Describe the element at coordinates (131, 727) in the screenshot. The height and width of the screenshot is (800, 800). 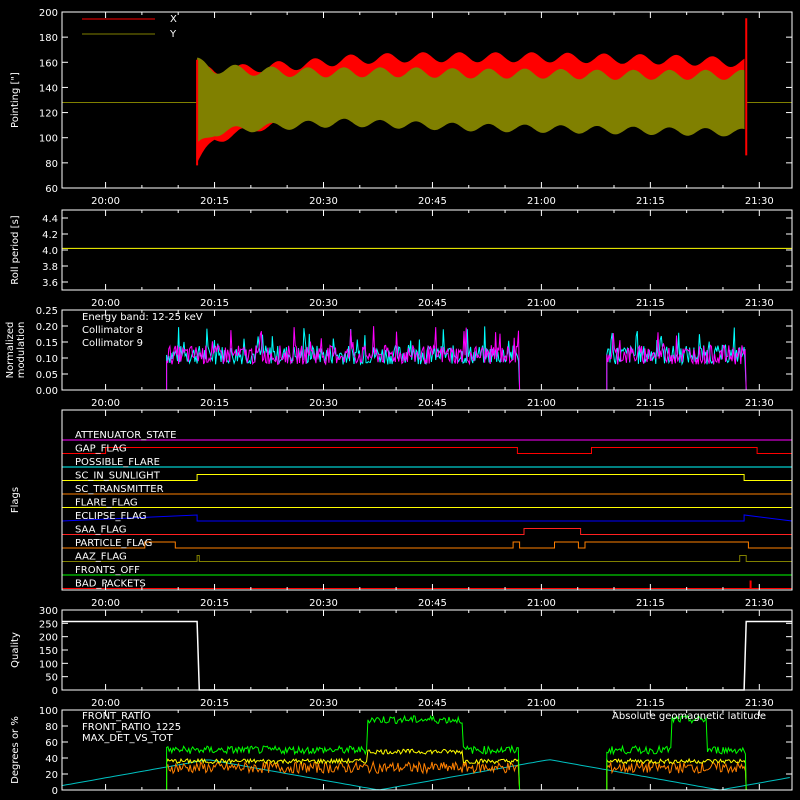
I see `ratio-legend-front-ratio-1225: FRONT_RATIO_1225` at that location.